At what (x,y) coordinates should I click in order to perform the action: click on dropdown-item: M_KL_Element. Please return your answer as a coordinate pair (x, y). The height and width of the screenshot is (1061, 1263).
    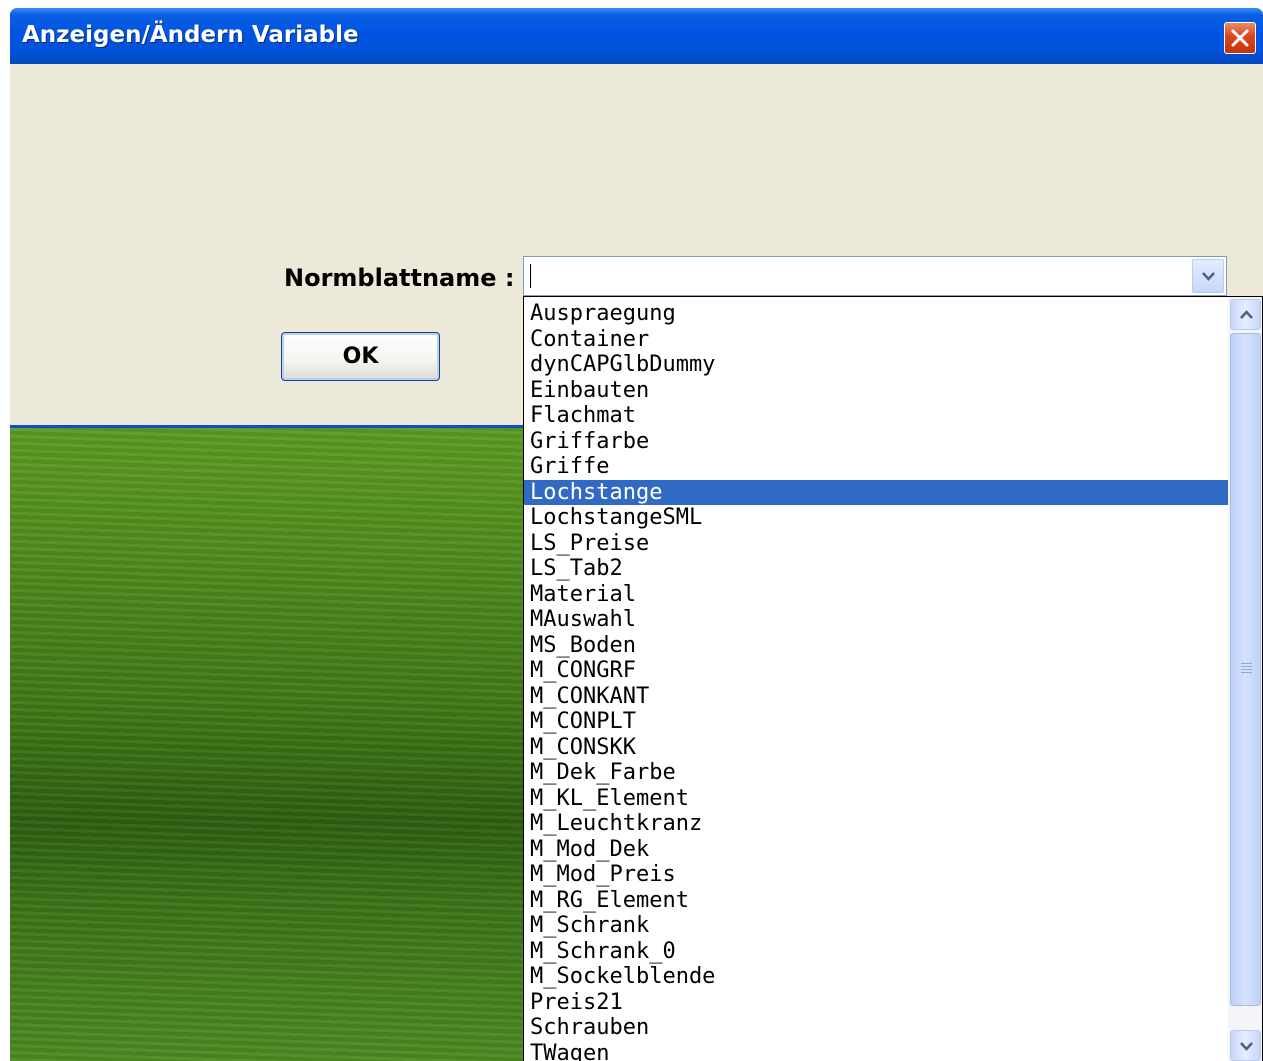
    Looking at the image, I should click on (876, 799).